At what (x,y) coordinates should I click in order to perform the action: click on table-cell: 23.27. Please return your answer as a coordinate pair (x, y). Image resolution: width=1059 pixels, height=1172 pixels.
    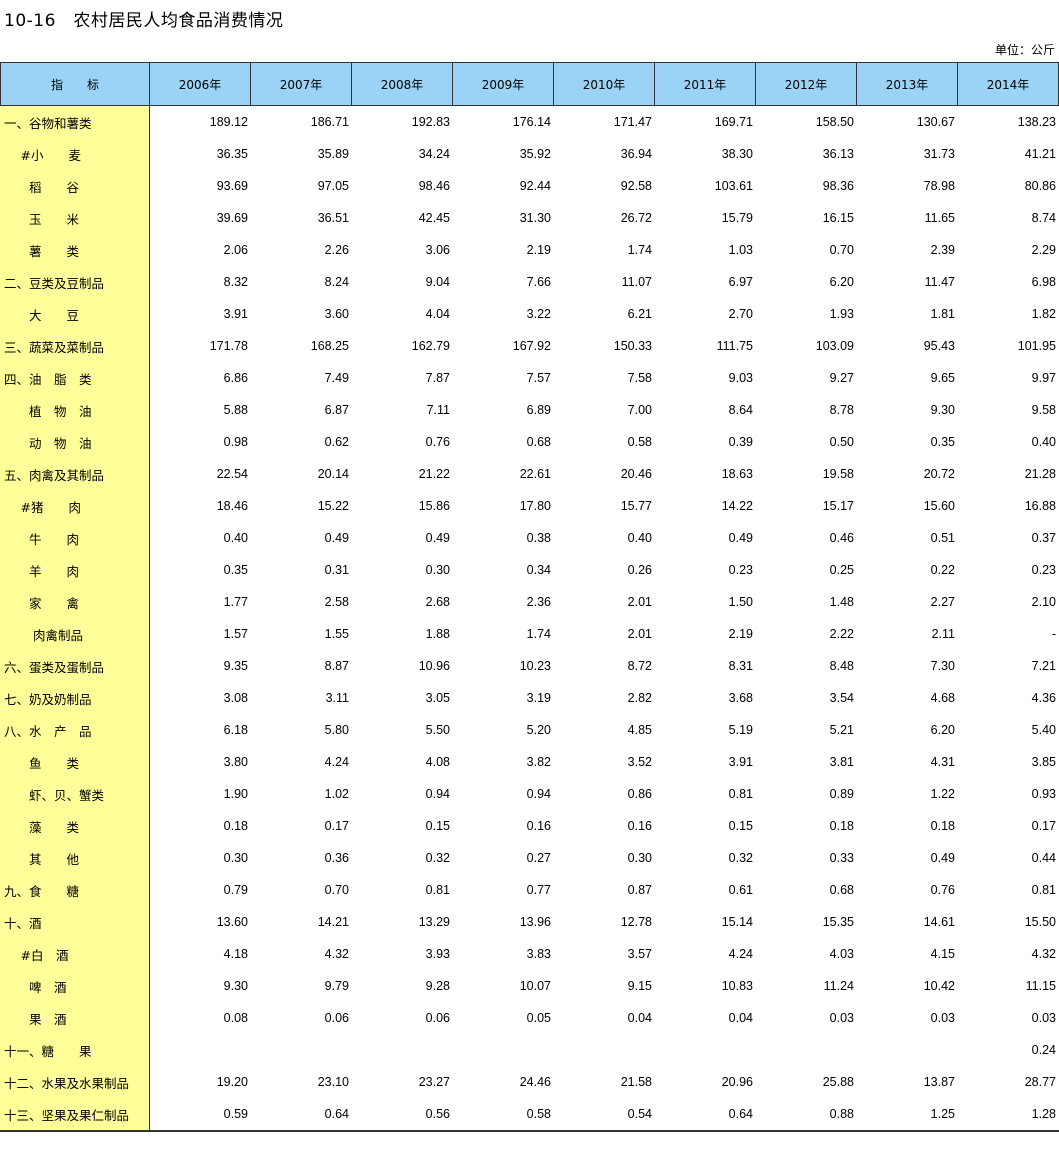
    Looking at the image, I should click on (434, 1082).